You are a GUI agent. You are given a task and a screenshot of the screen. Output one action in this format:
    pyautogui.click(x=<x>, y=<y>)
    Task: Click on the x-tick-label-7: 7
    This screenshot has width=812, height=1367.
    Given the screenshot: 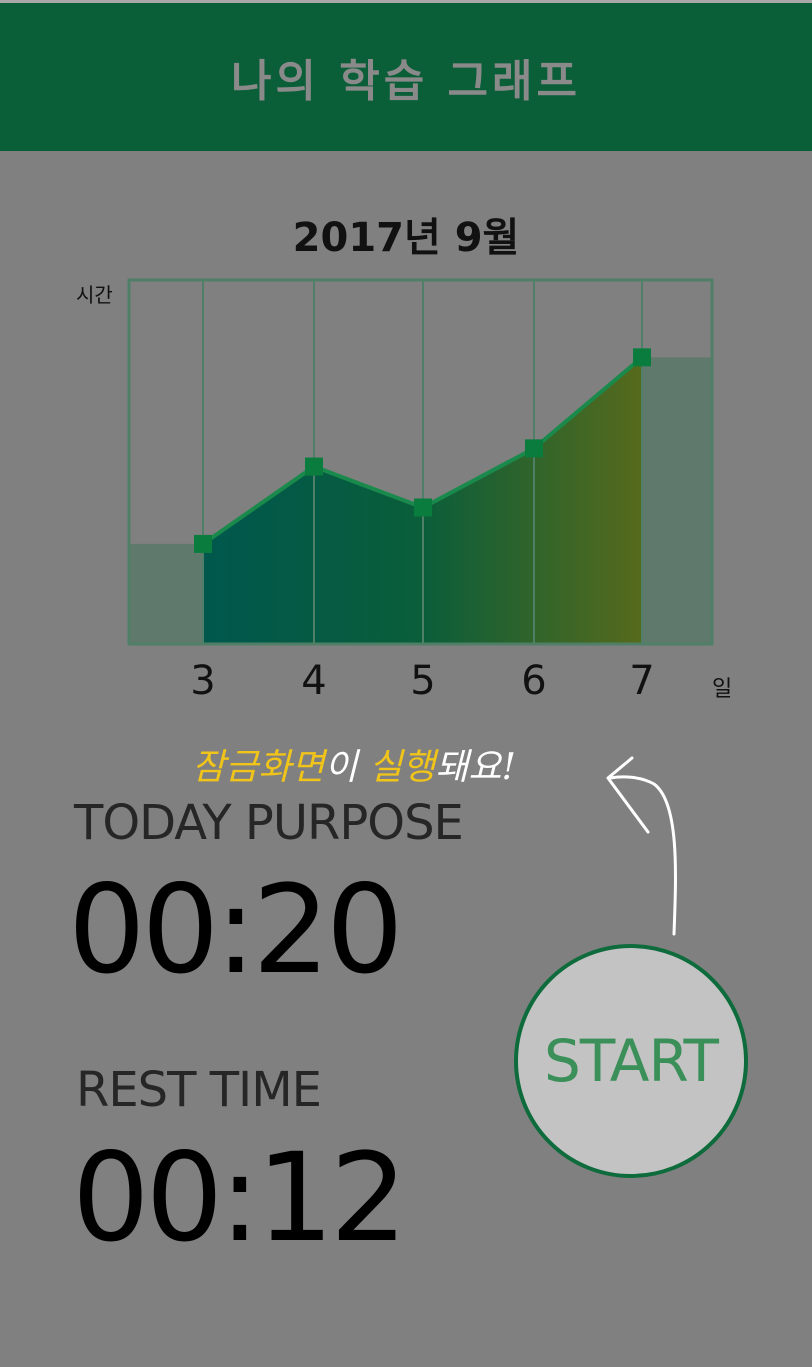 What is the action you would take?
    pyautogui.click(x=641, y=681)
    